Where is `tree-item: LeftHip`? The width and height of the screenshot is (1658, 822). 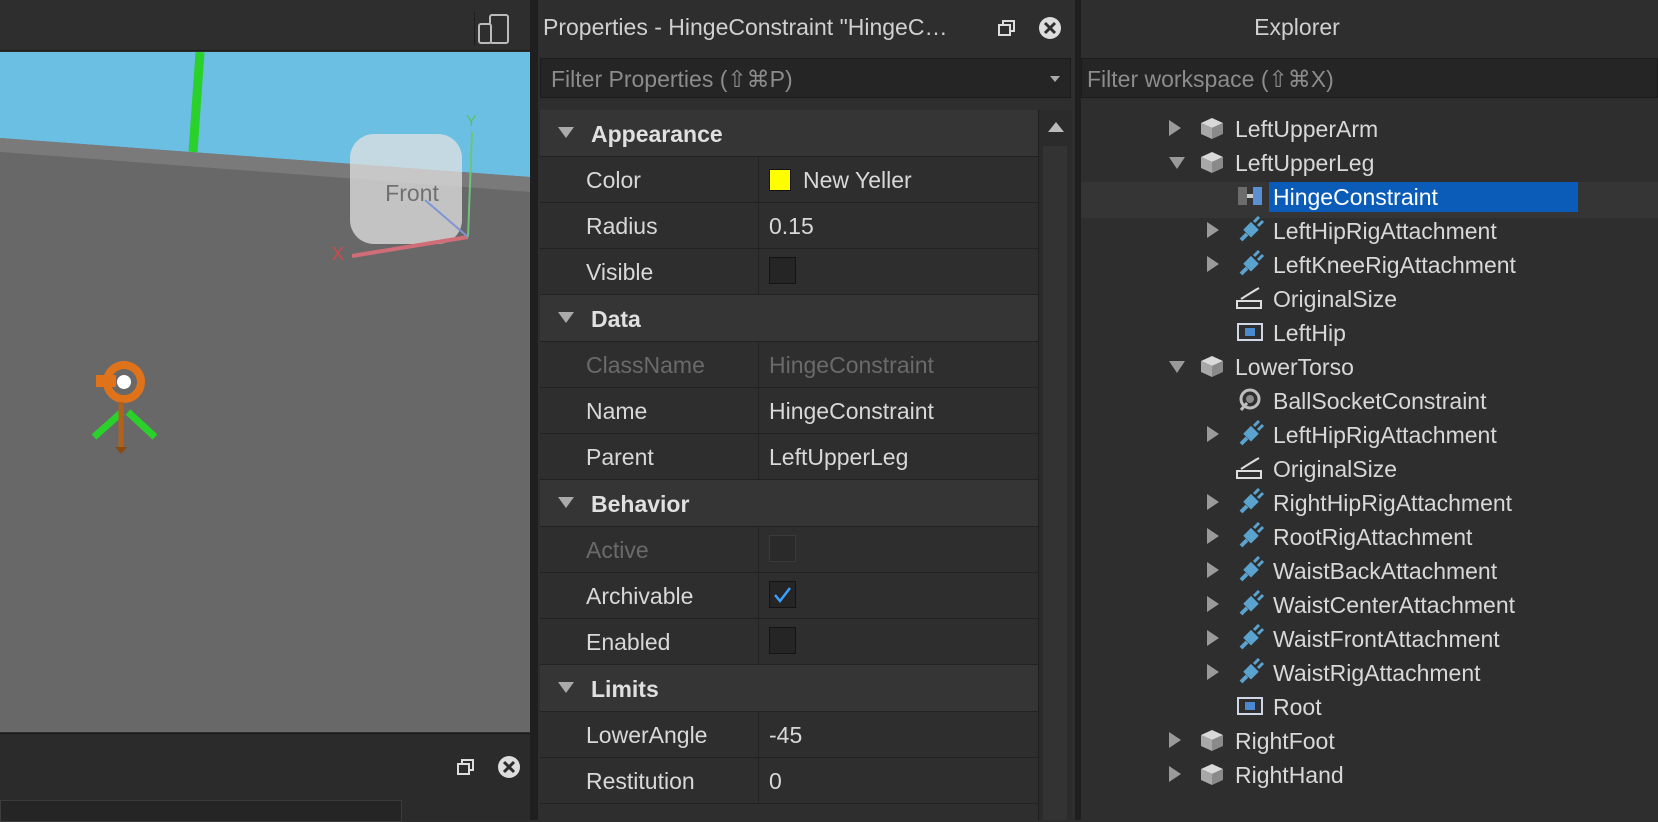 tree-item: LeftHip is located at coordinates (1369, 332).